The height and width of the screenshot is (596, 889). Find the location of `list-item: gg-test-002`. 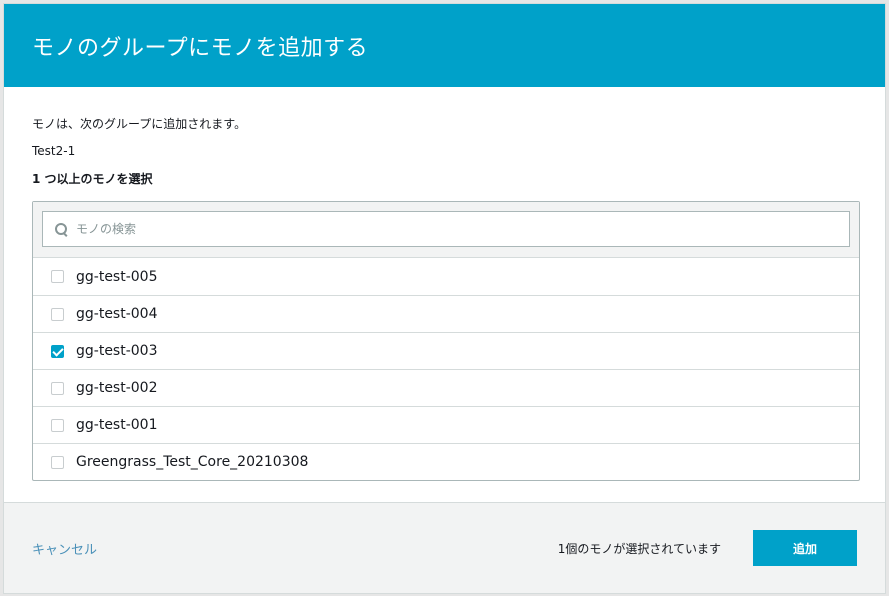

list-item: gg-test-002 is located at coordinates (446, 387).